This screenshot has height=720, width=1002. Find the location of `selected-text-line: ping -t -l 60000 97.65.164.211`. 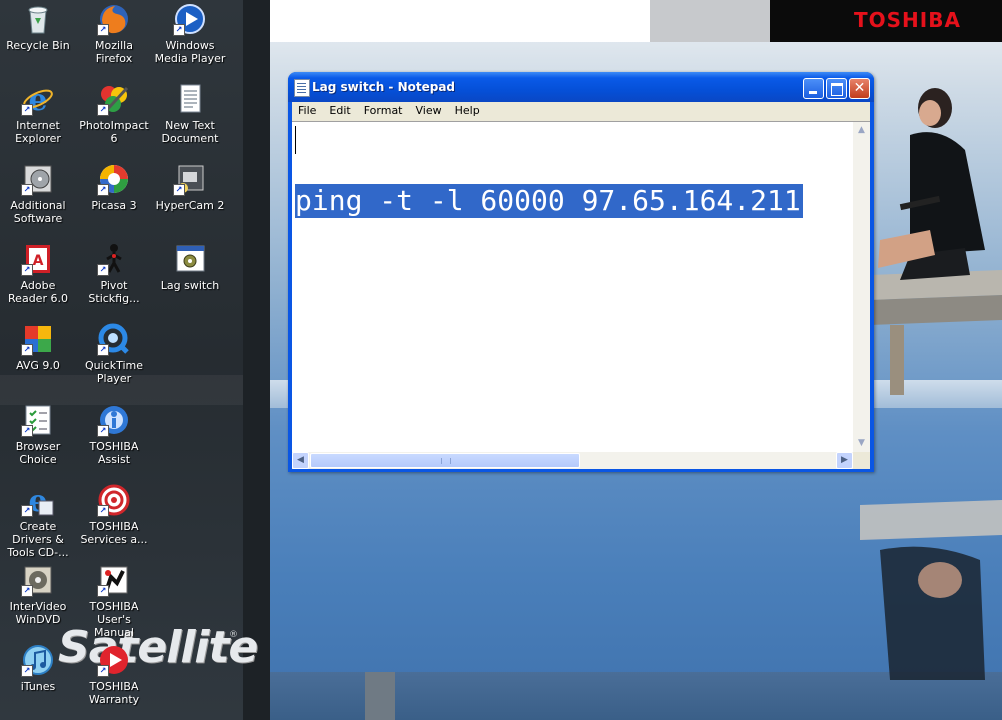

selected-text-line: ping -t -l 60000 97.65.164.211 is located at coordinates (549, 201).